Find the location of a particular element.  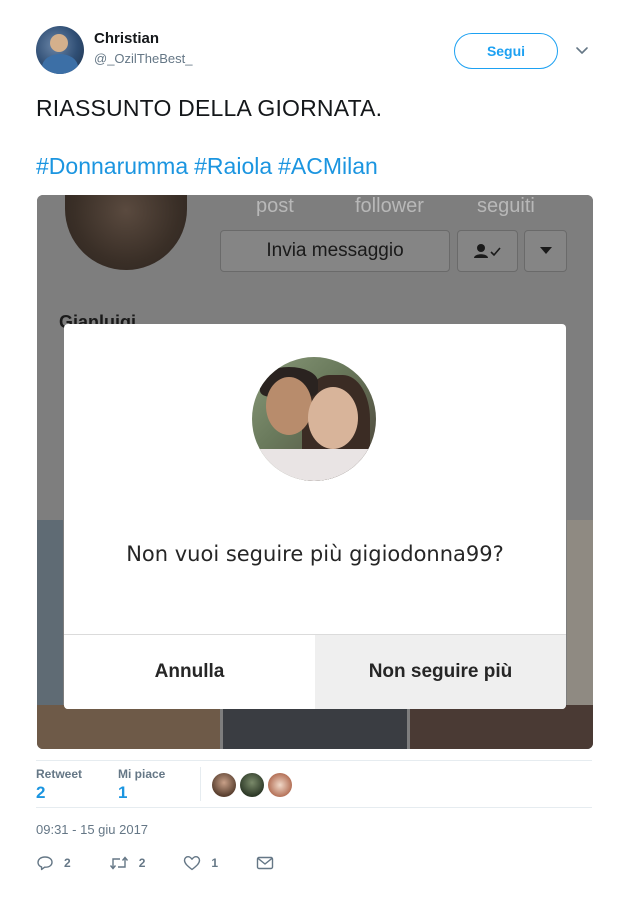

chevron-down-icon is located at coordinates (582, 50).